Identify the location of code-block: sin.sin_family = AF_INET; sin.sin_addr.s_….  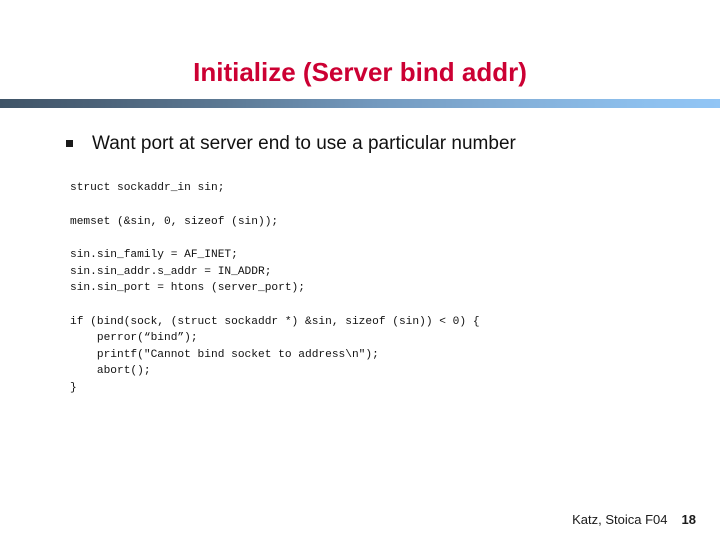
(380, 272).